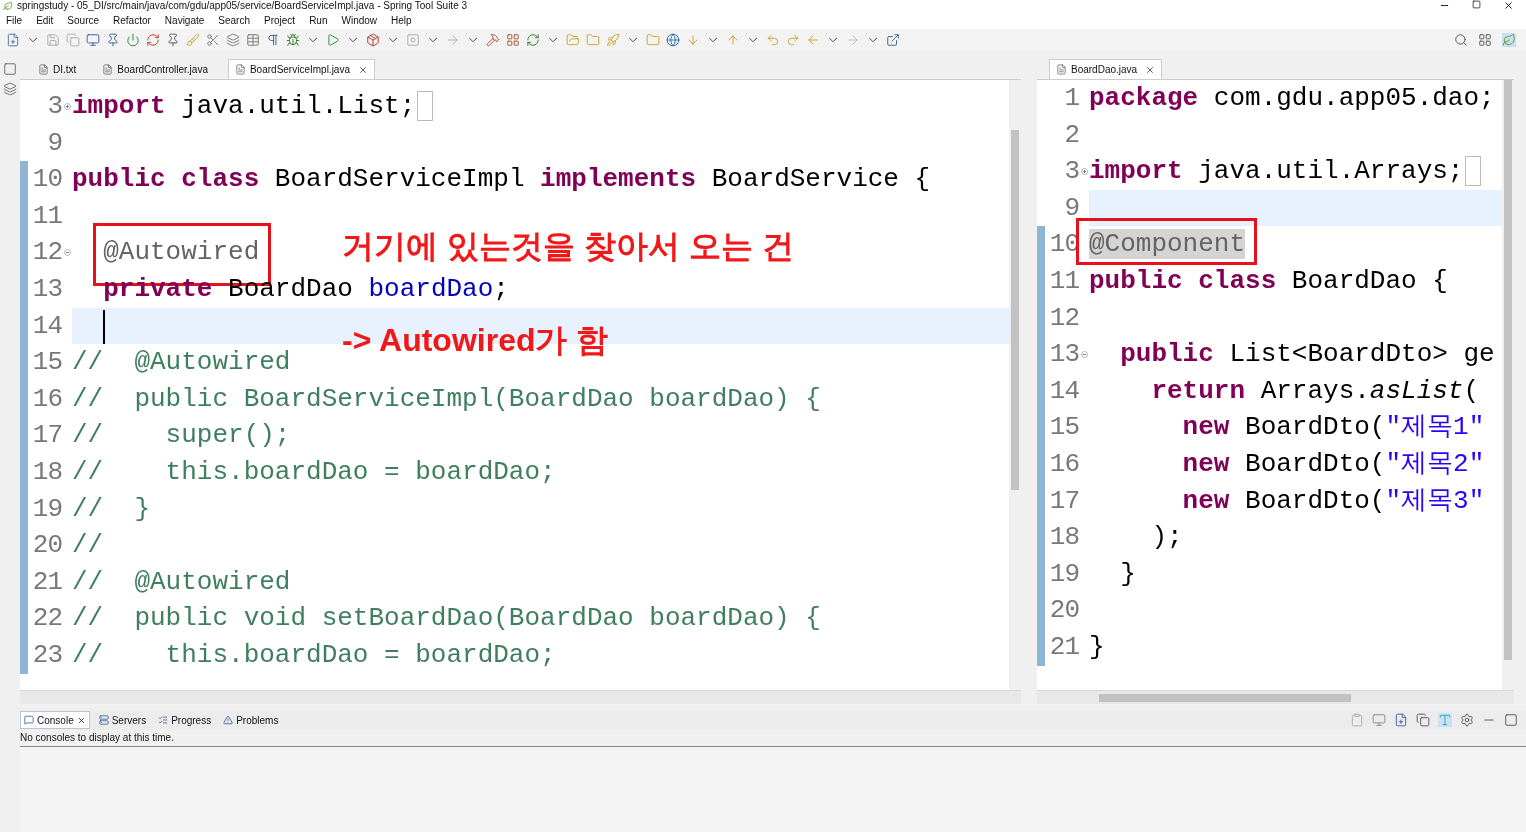 The width and height of the screenshot is (1526, 832). Describe the element at coordinates (45, 20) in the screenshot. I see `menu-item: Edit` at that location.